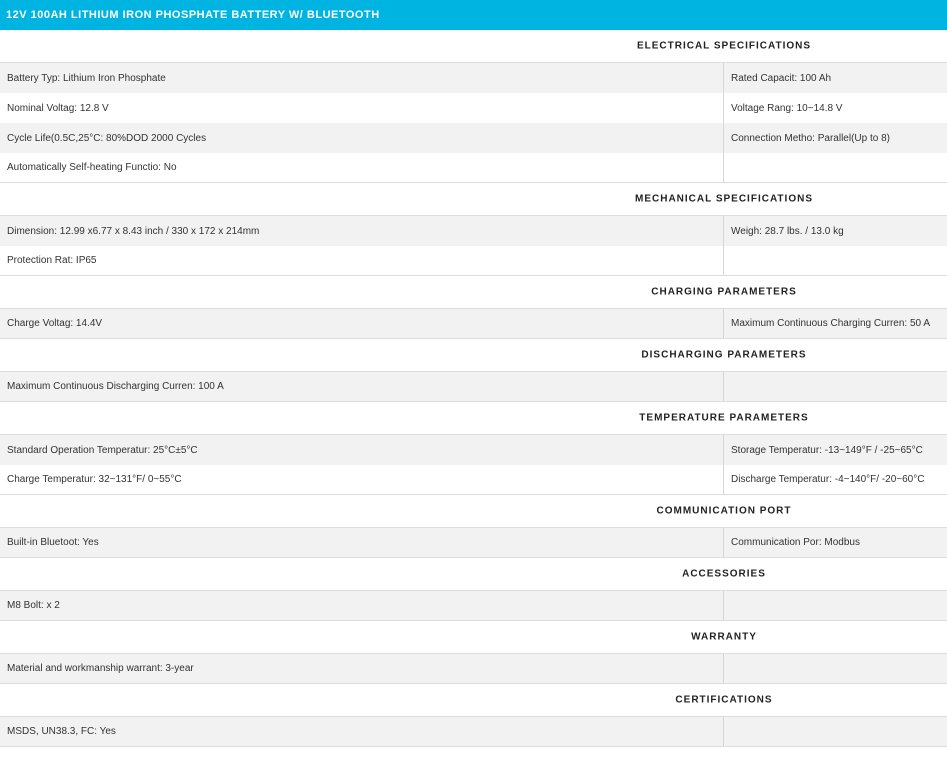 This screenshot has height=761, width=947. What do you see at coordinates (473, 511) in the screenshot?
I see `section-header: COMMUNICATION PORT` at bounding box center [473, 511].